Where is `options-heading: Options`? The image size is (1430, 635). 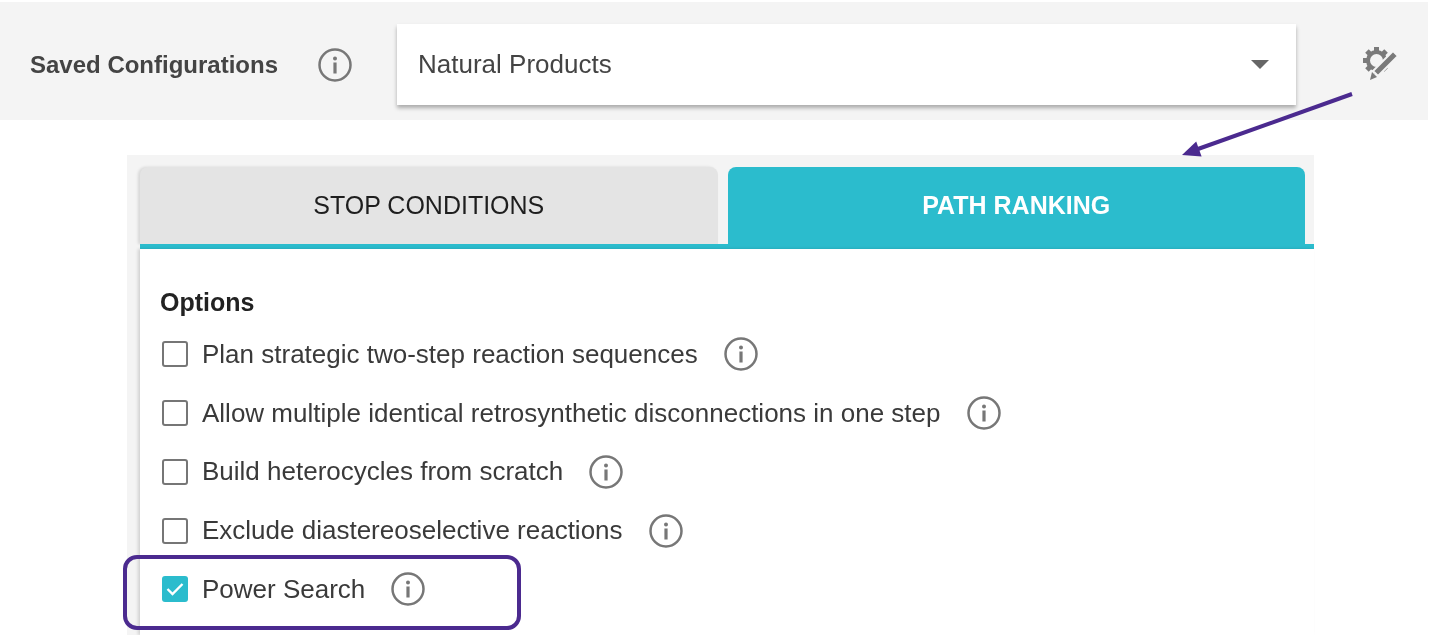
options-heading: Options is located at coordinates (207, 302).